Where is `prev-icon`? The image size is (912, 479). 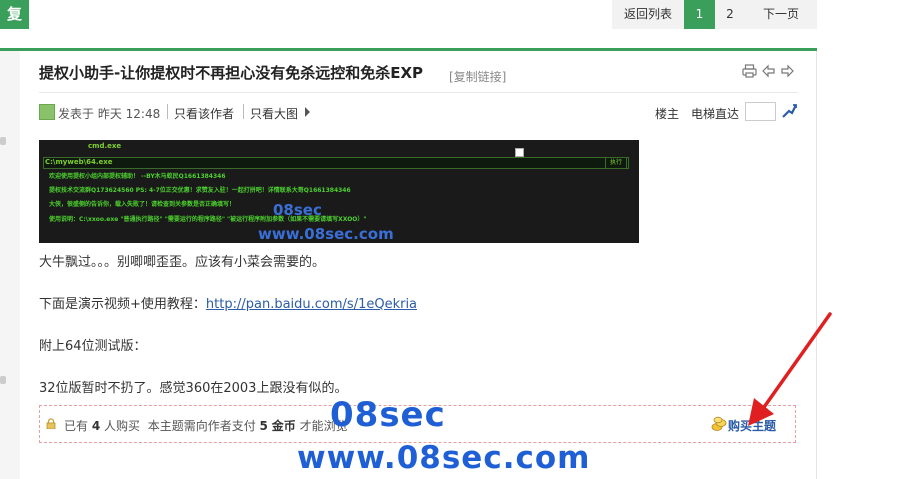 prev-icon is located at coordinates (768, 71).